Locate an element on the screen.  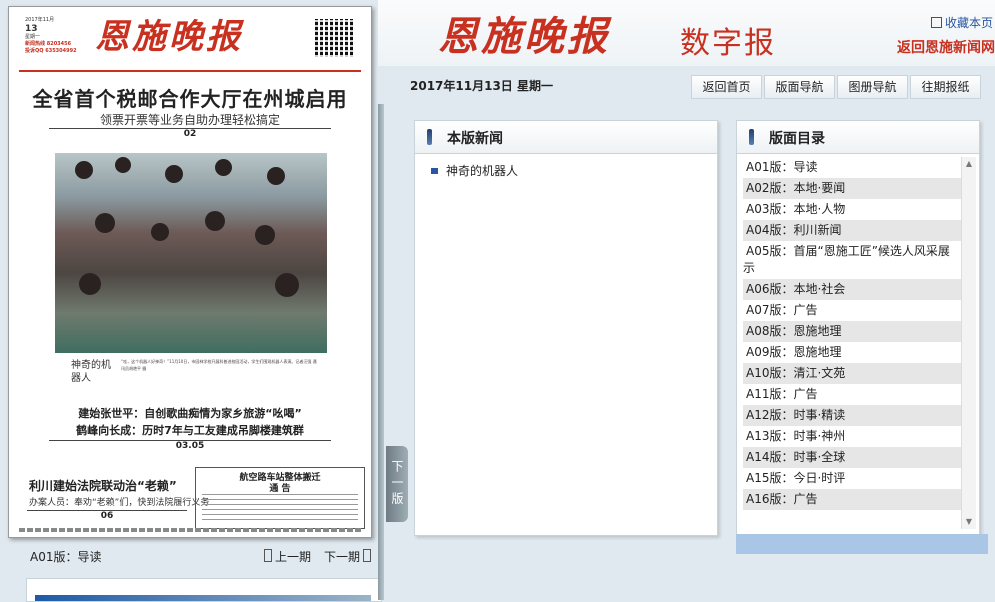
current-page-label: A01版：导读 is located at coordinates (66, 557).